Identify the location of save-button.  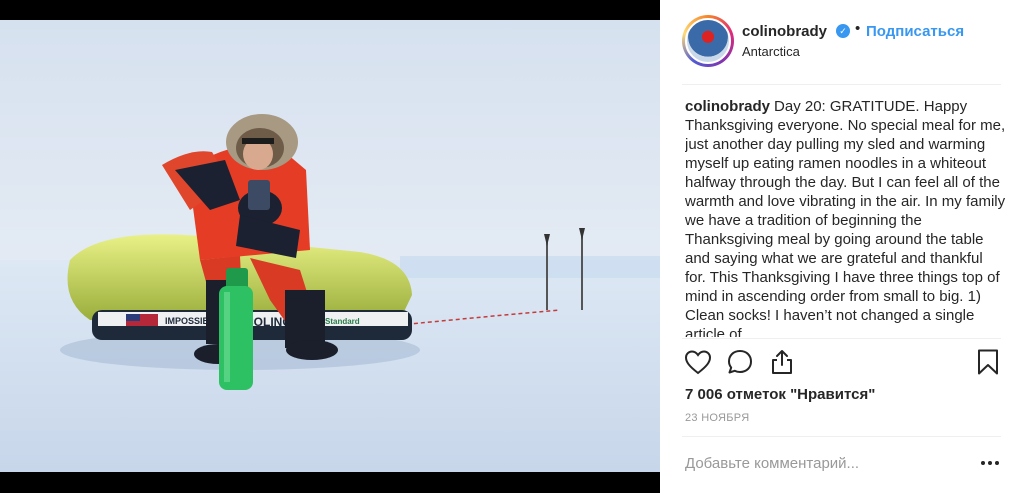
(988, 362).